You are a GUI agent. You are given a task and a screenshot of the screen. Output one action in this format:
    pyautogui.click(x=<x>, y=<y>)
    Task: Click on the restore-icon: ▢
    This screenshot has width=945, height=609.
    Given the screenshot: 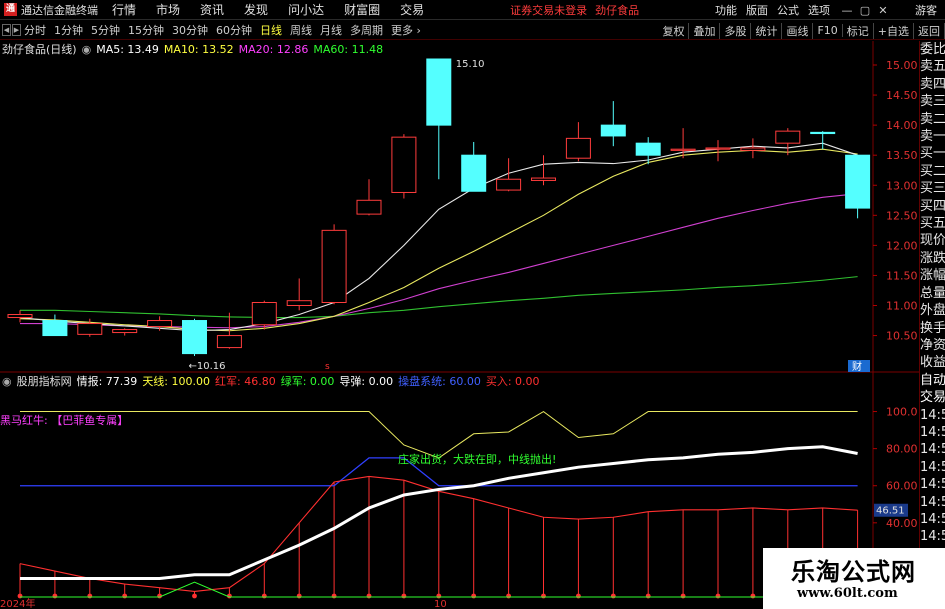 What is the action you would take?
    pyautogui.click(x=865, y=10)
    